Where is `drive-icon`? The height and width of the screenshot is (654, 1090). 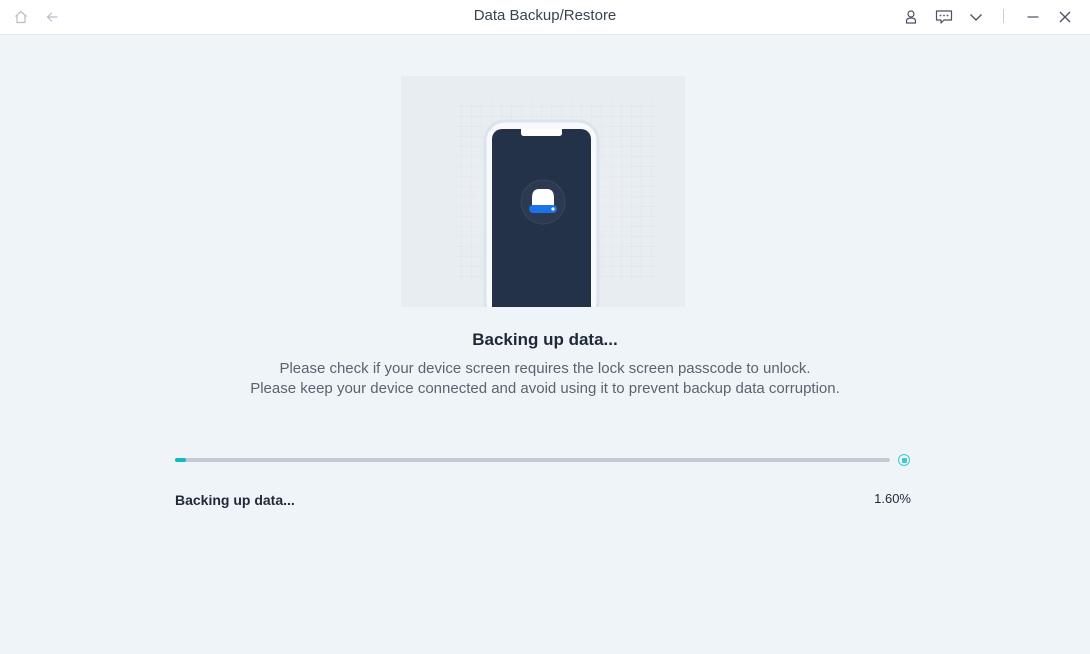
drive-icon is located at coordinates (543, 202).